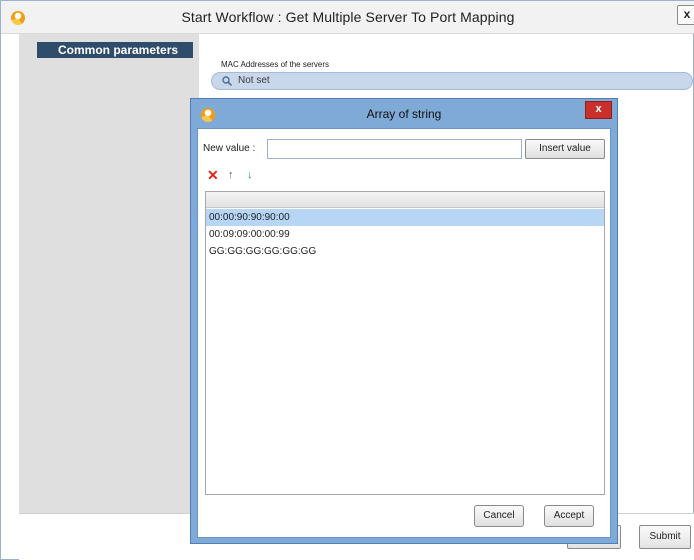  What do you see at coordinates (231, 175) in the screenshot?
I see `move-up-icon: ↑` at bounding box center [231, 175].